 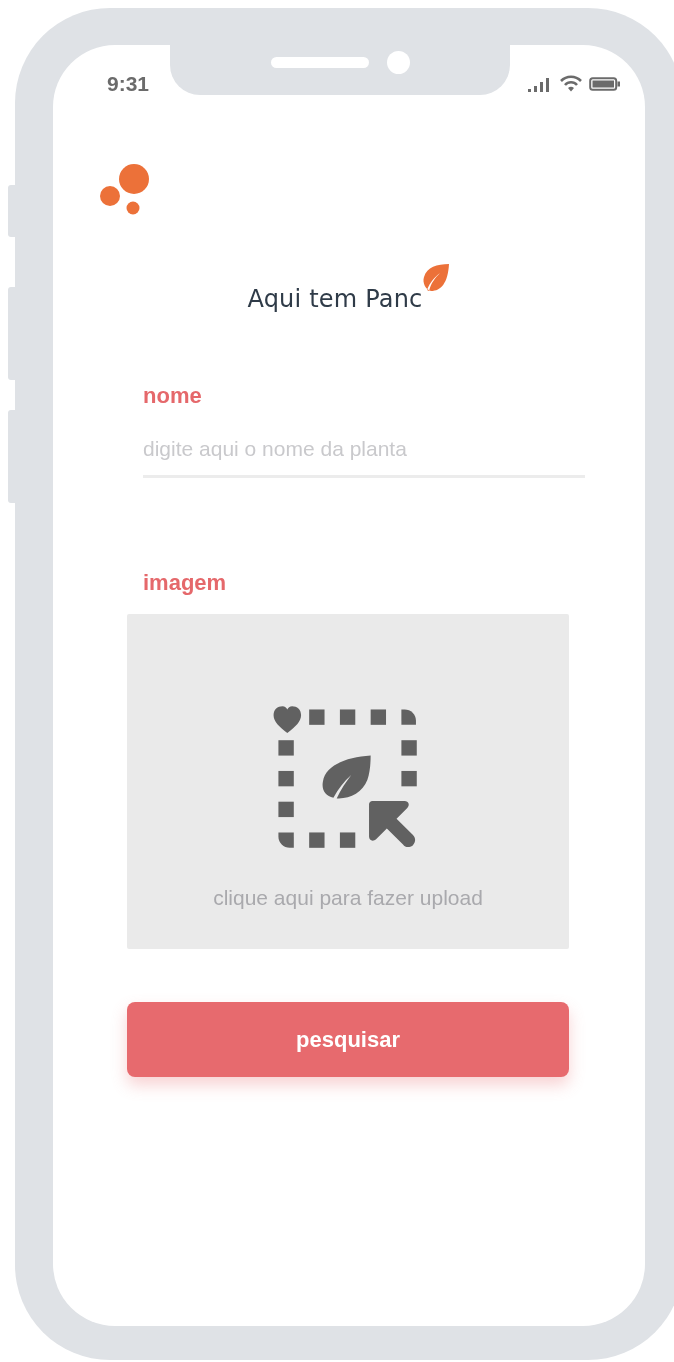 I want to click on app-title: Aqui tem Panc, so click(x=335, y=299).